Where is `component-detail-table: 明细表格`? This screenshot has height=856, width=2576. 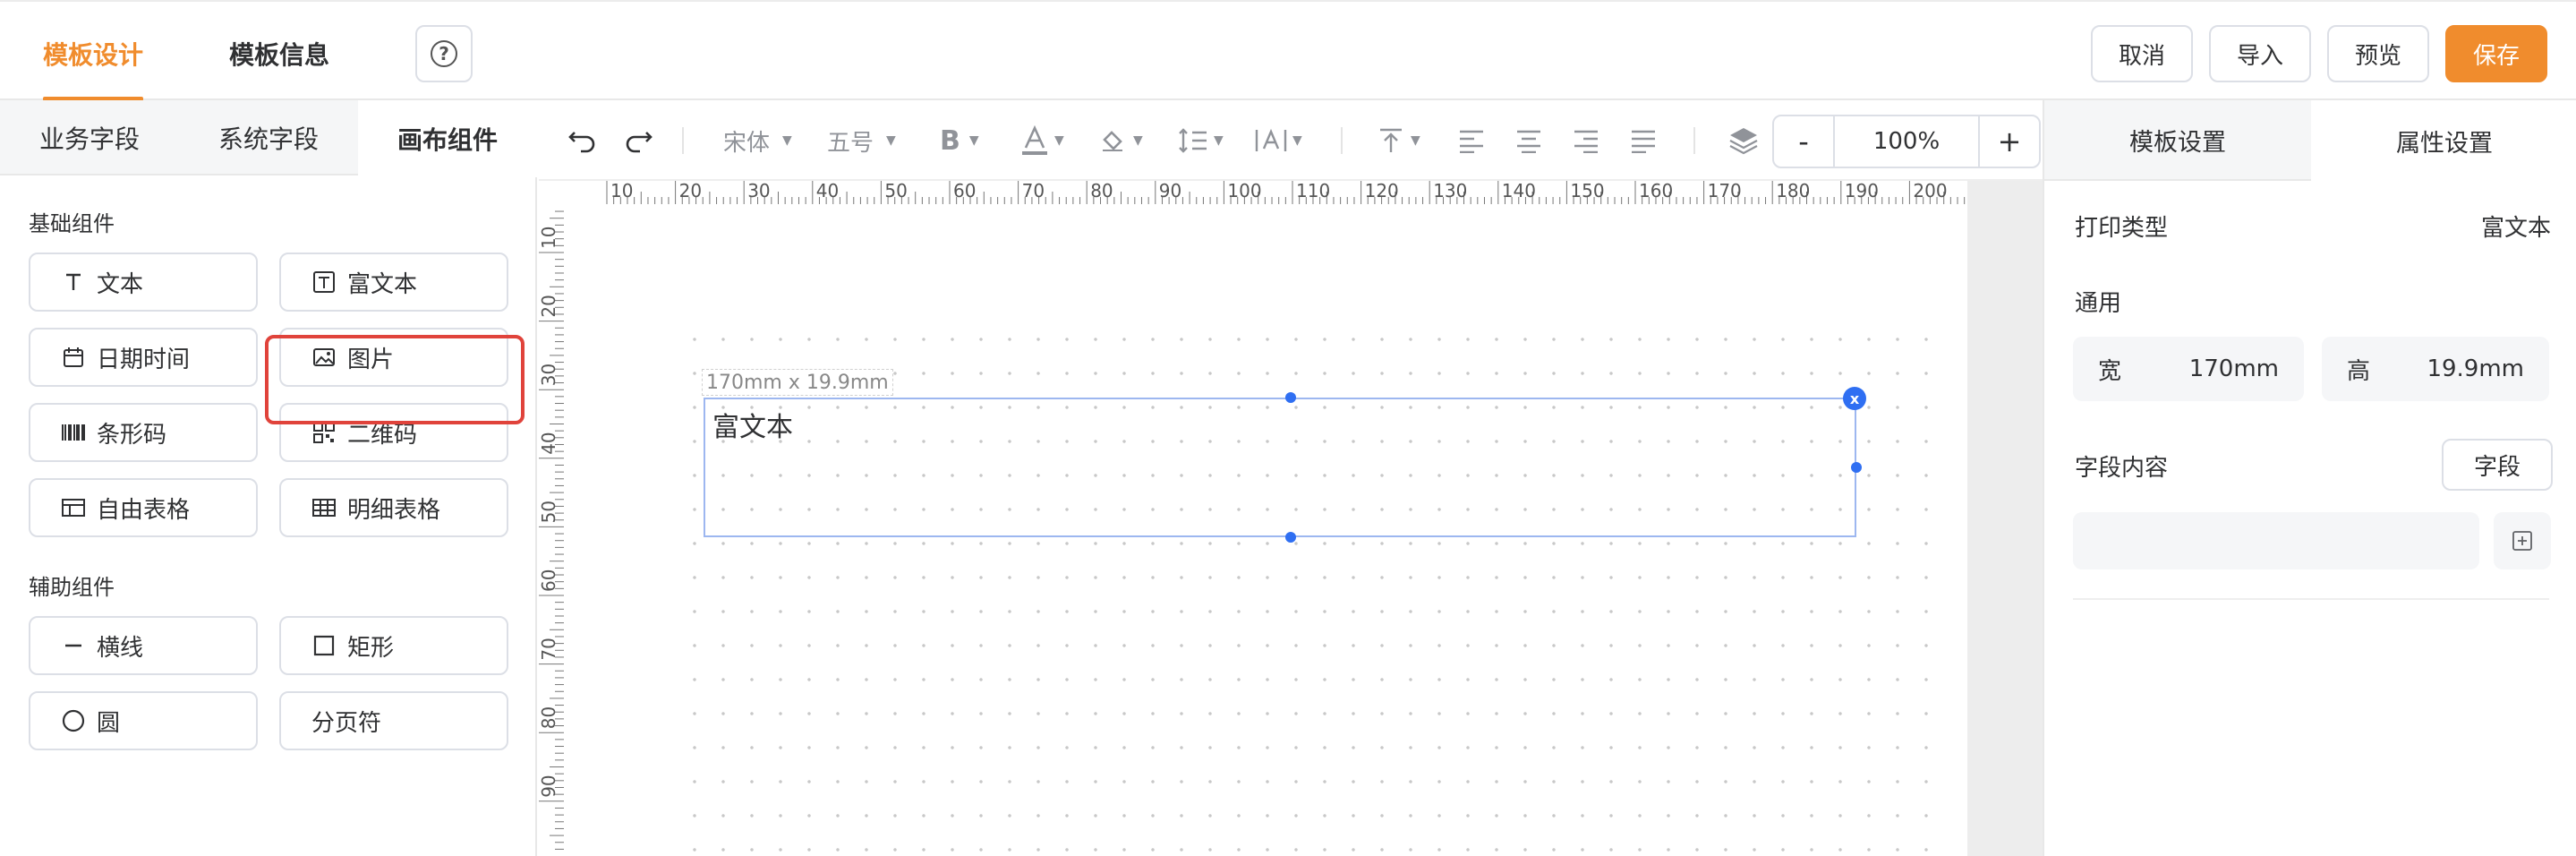 component-detail-table: 明细表格 is located at coordinates (393, 508).